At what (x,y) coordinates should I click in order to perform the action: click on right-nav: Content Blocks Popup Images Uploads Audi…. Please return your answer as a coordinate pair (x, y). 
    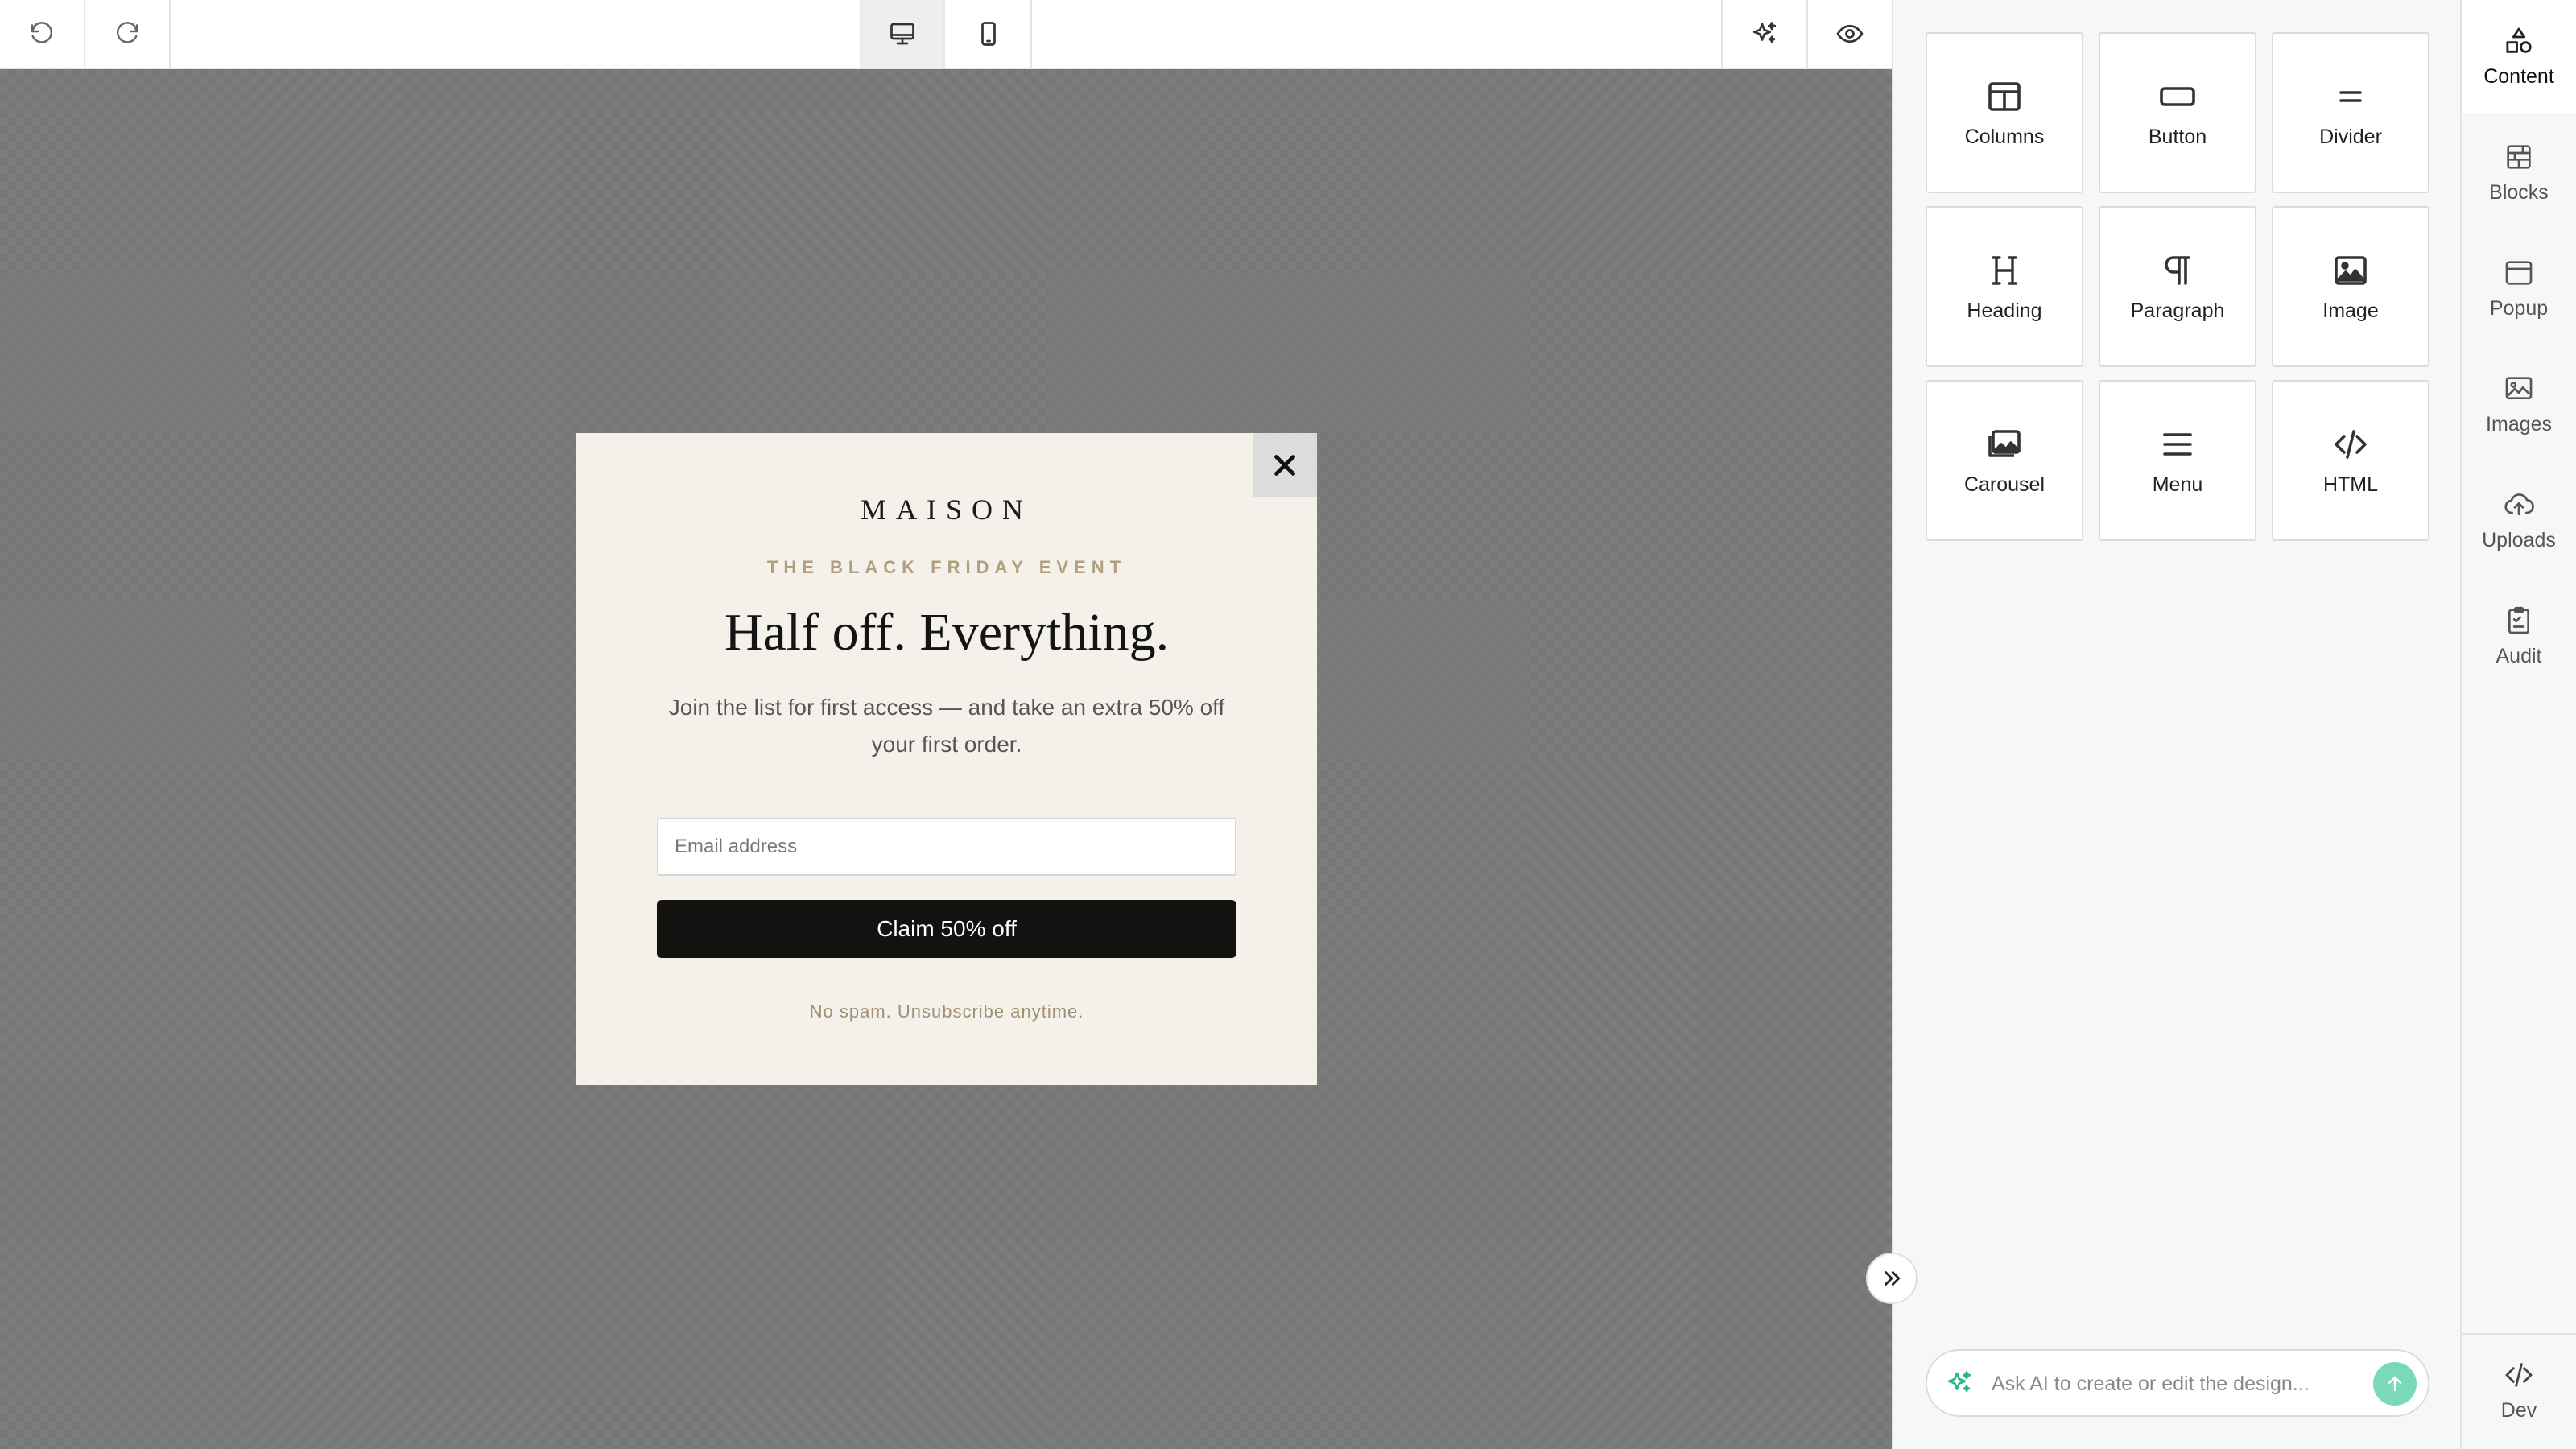
    Looking at the image, I should click on (2518, 724).